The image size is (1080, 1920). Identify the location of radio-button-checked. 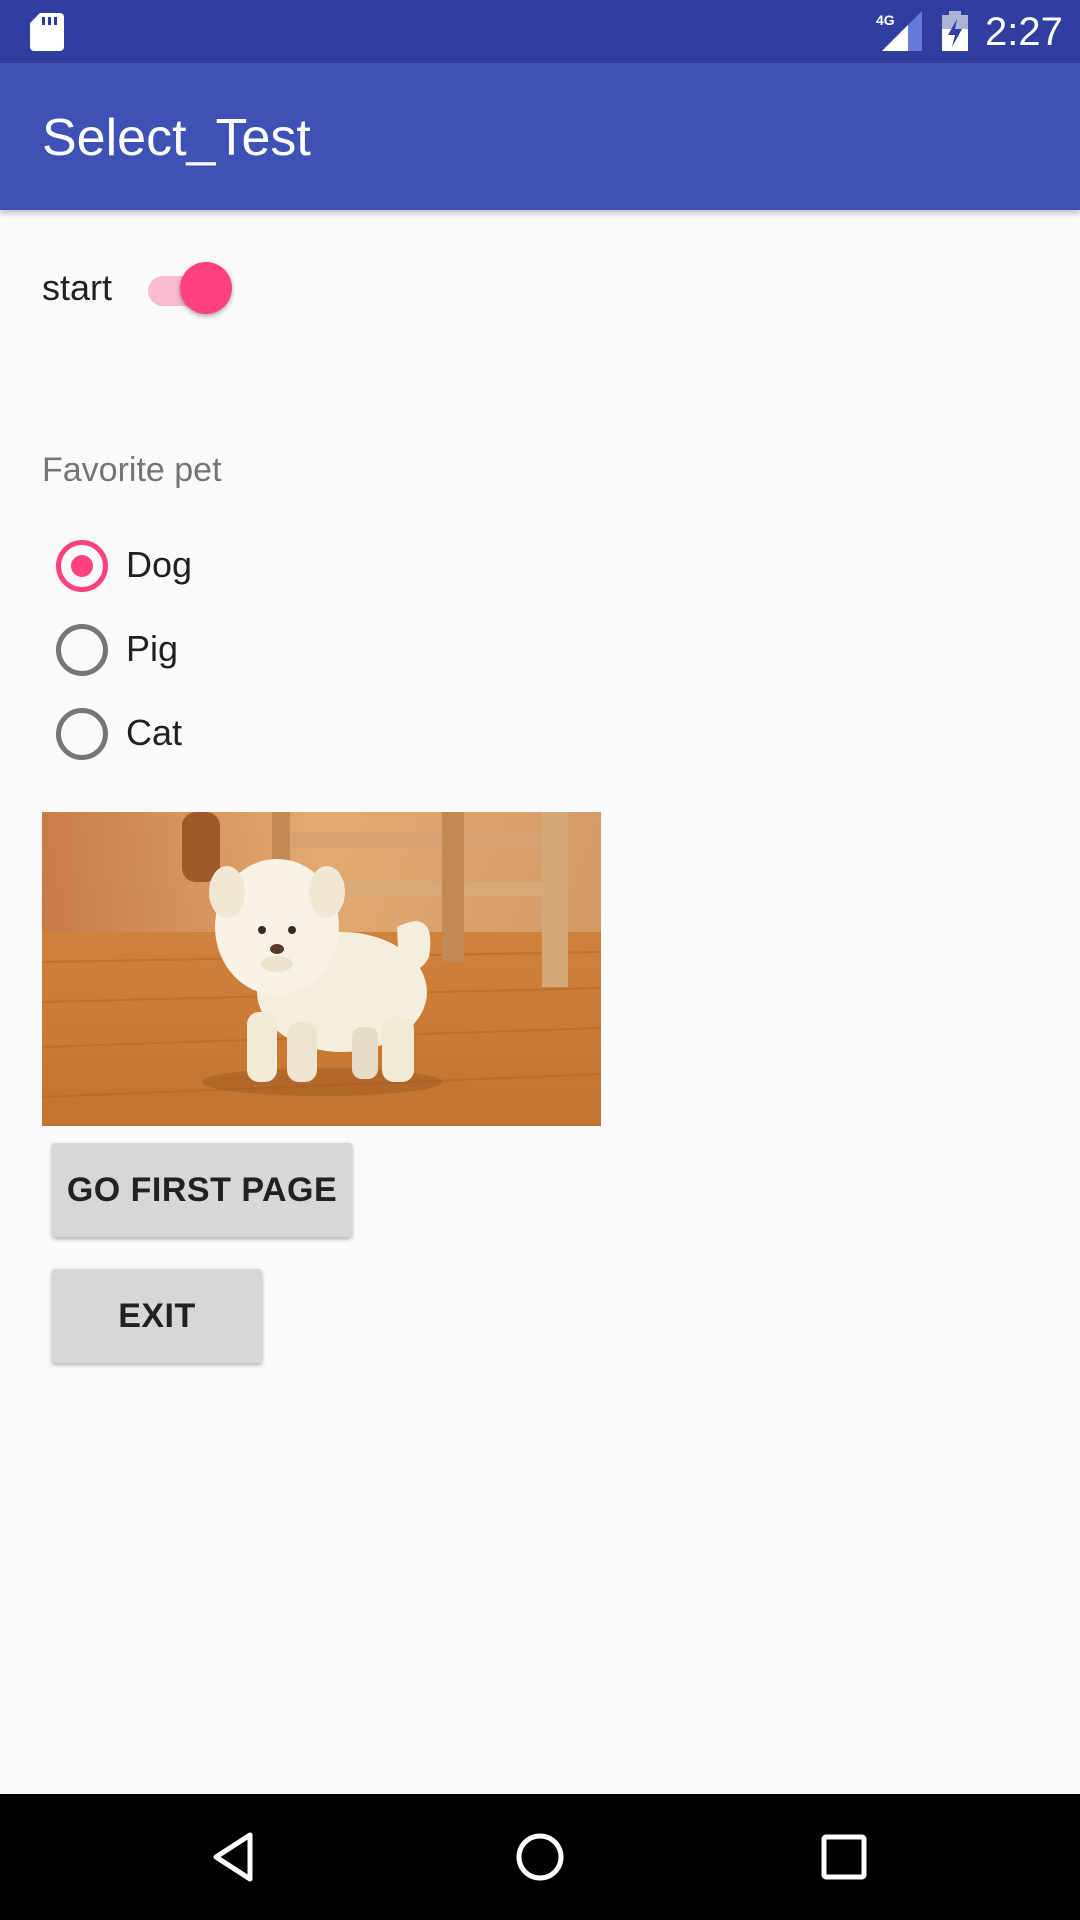
(82, 566).